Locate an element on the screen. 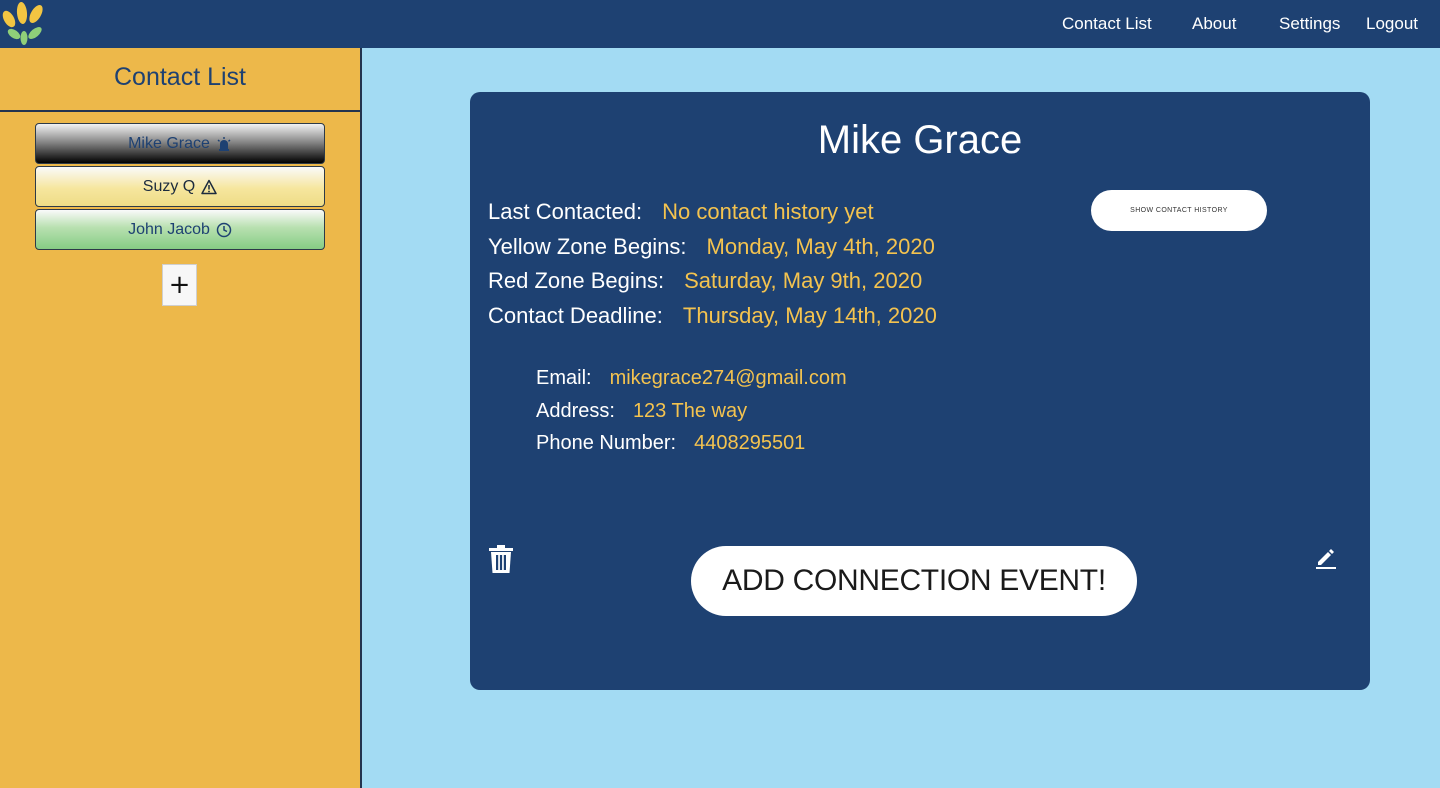  trash-icon is located at coordinates (501, 559).